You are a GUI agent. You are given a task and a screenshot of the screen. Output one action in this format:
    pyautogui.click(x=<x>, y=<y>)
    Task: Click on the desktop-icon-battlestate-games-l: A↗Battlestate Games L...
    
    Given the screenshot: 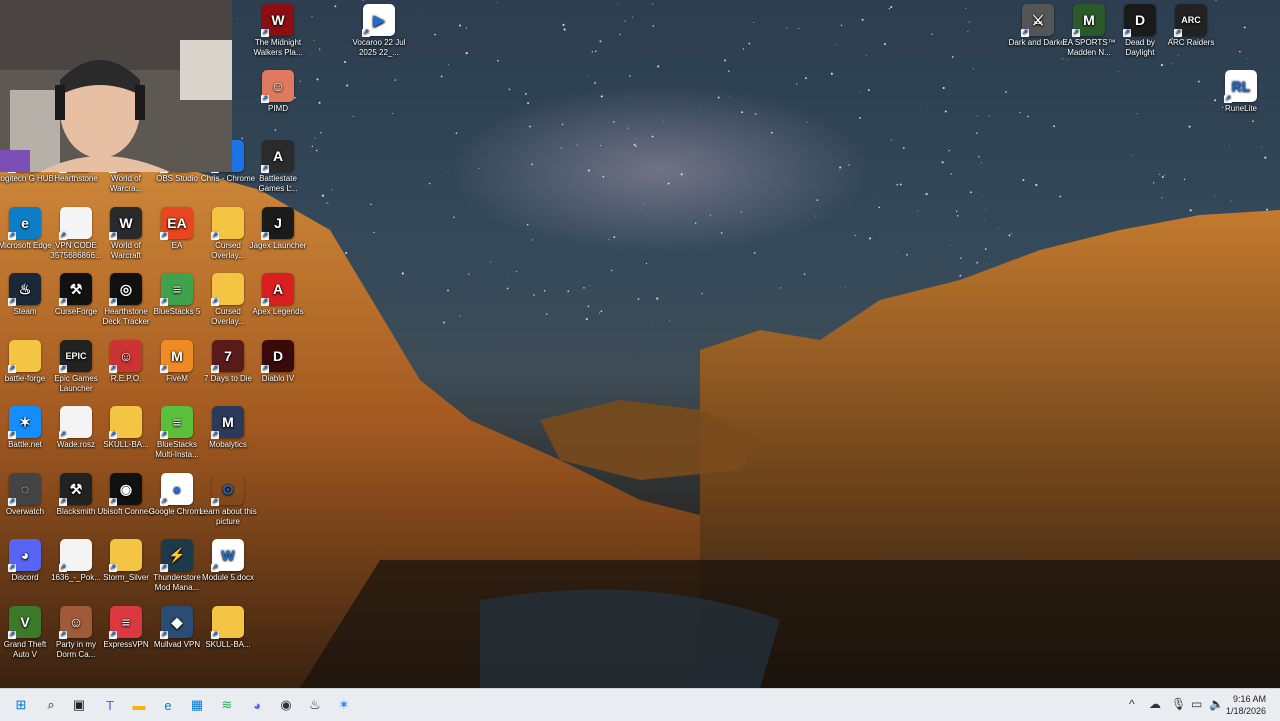 What is the action you would take?
    pyautogui.click(x=278, y=167)
    